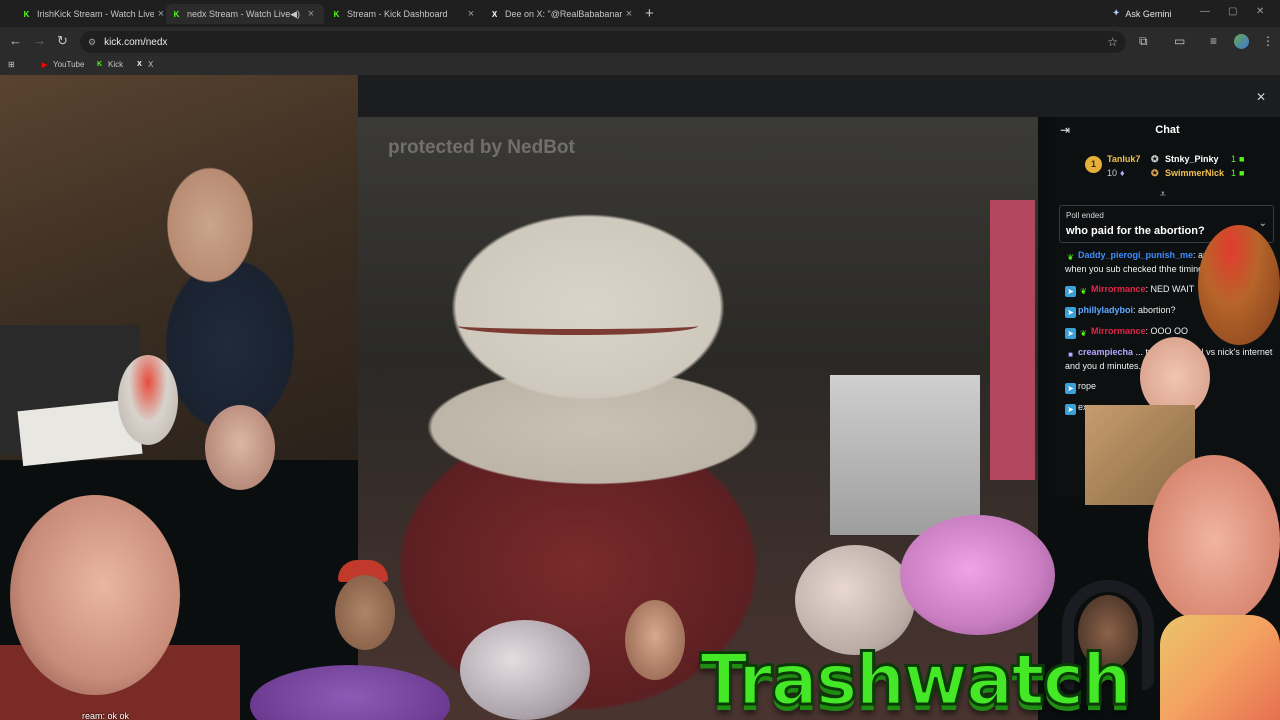  I want to click on sub-badge-icon: ■, so click(1070, 354).